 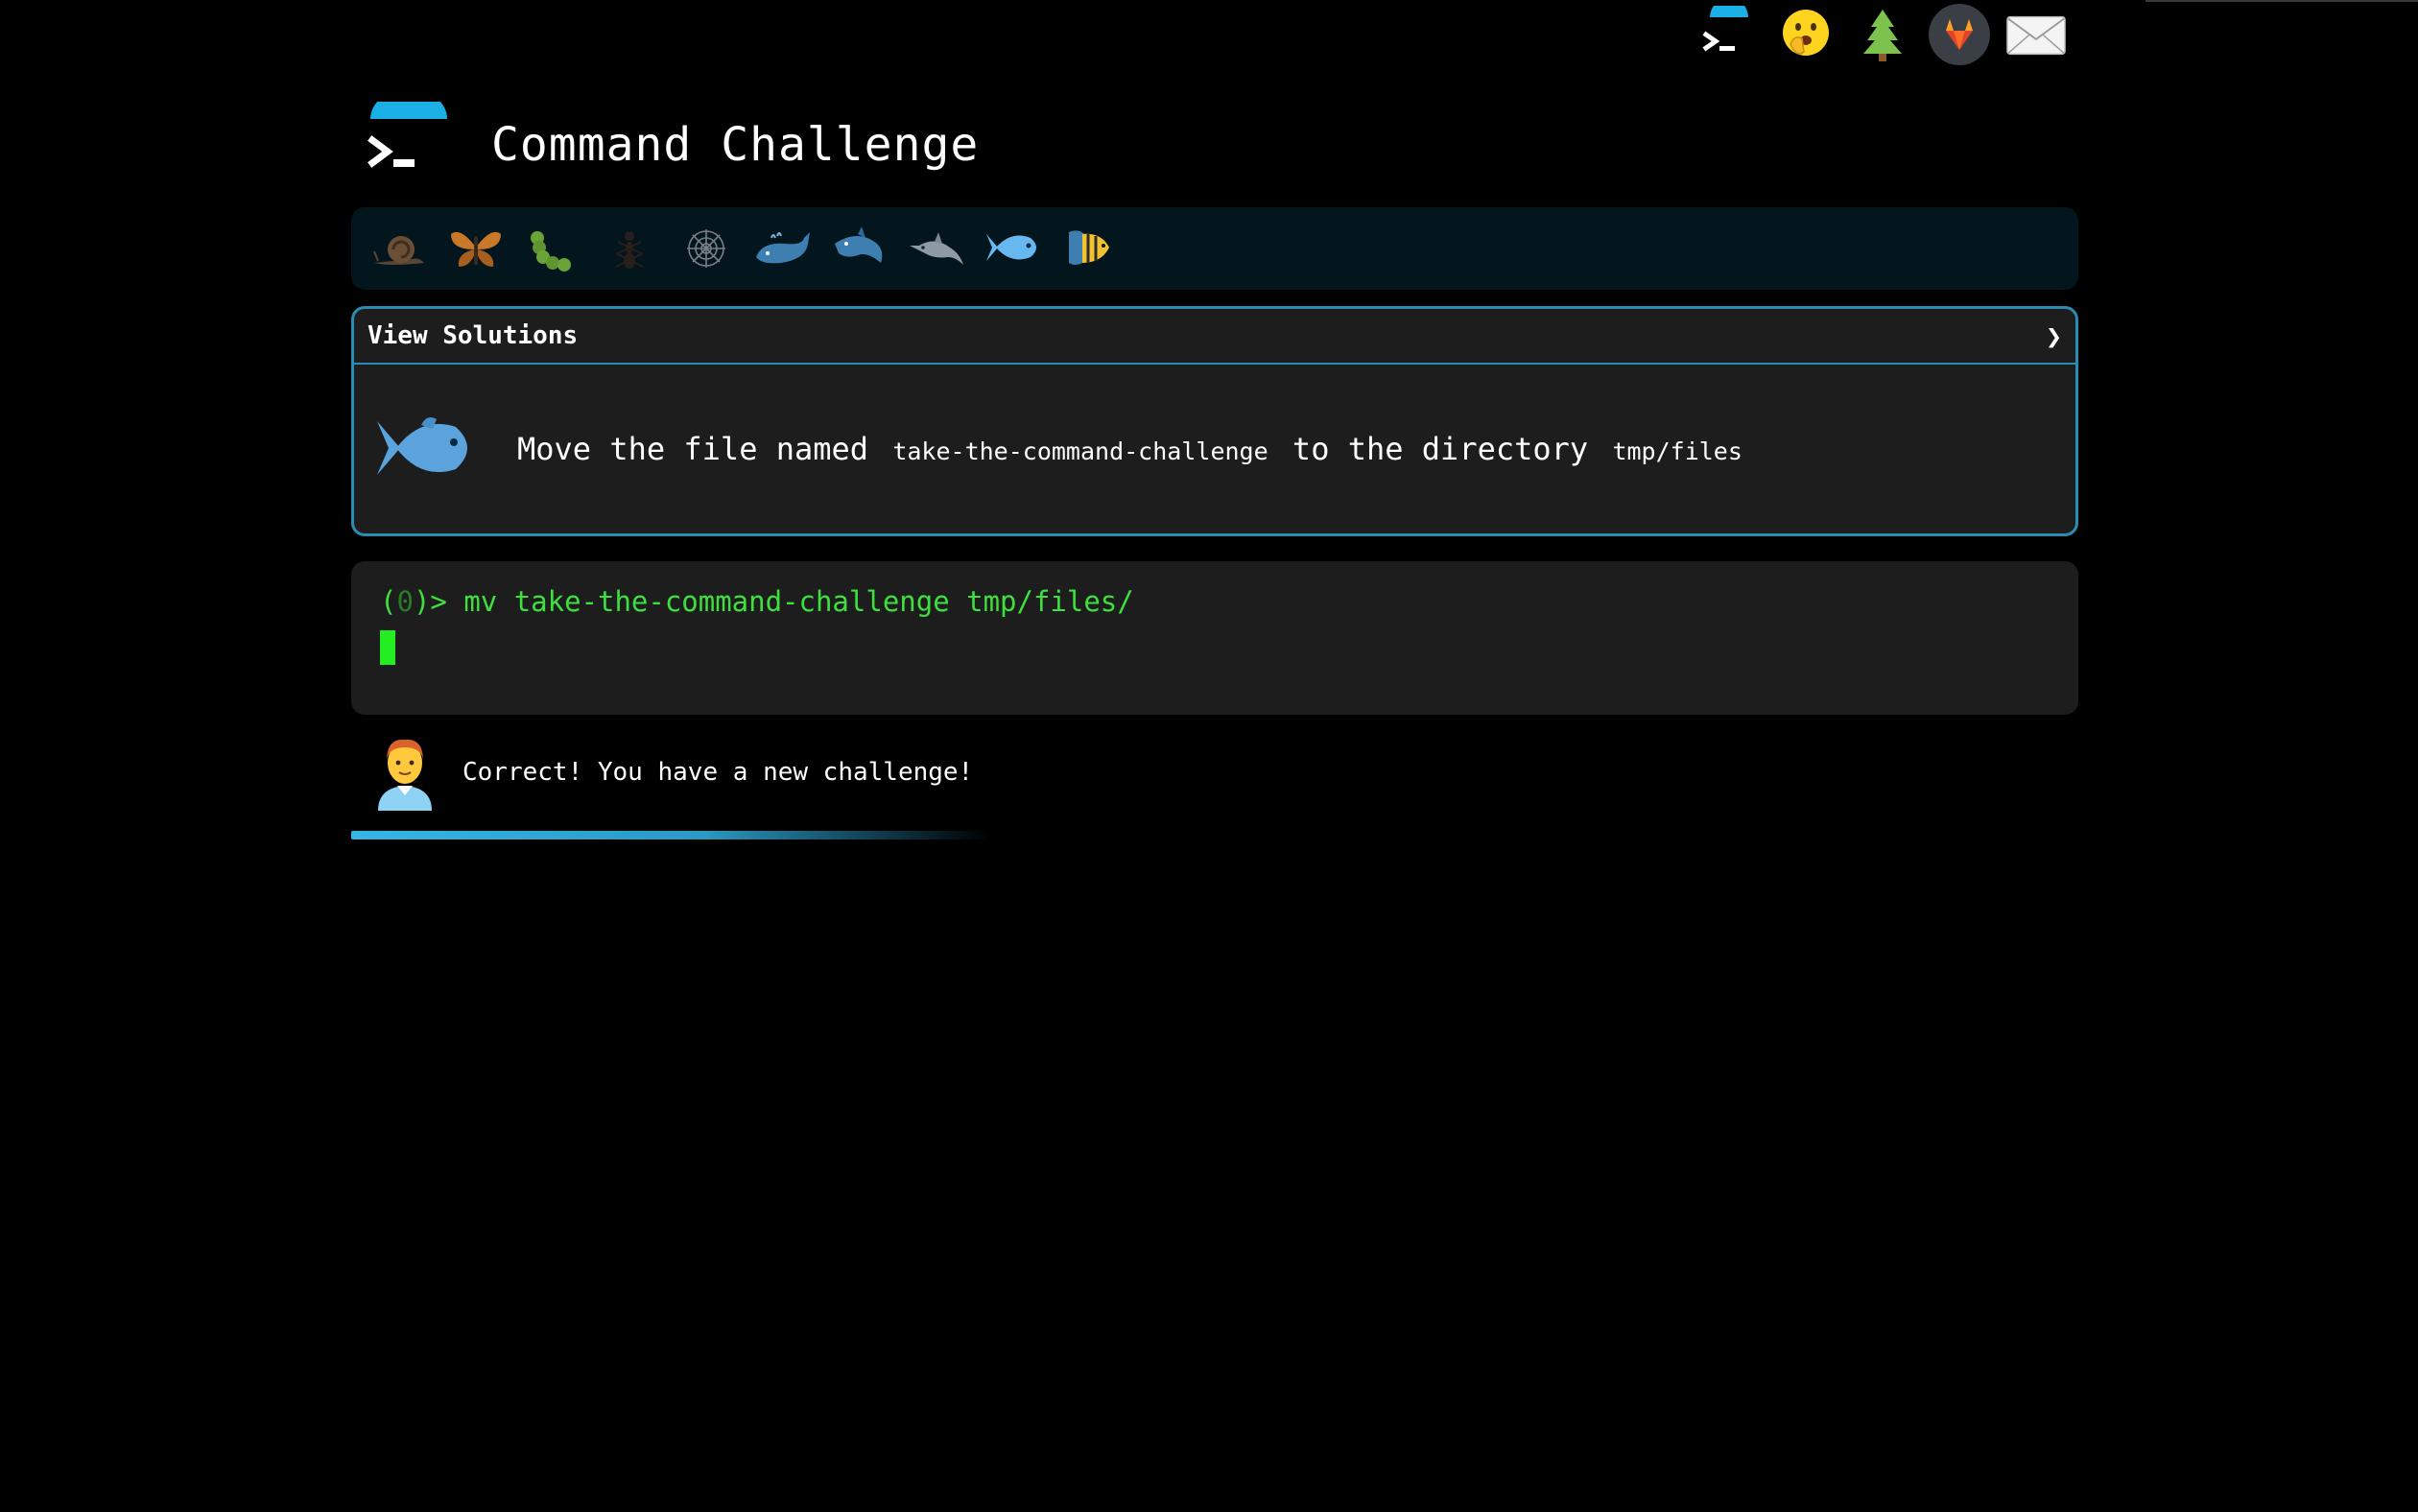 What do you see at coordinates (629, 248) in the screenshot?
I see `ant-icon` at bounding box center [629, 248].